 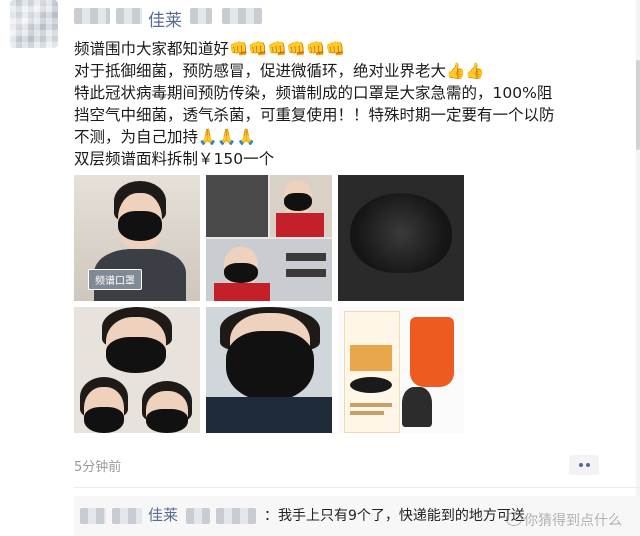 I want to click on comment-text: ：我手上只有9个了，快递能到的地方可送, so click(x=394, y=516).